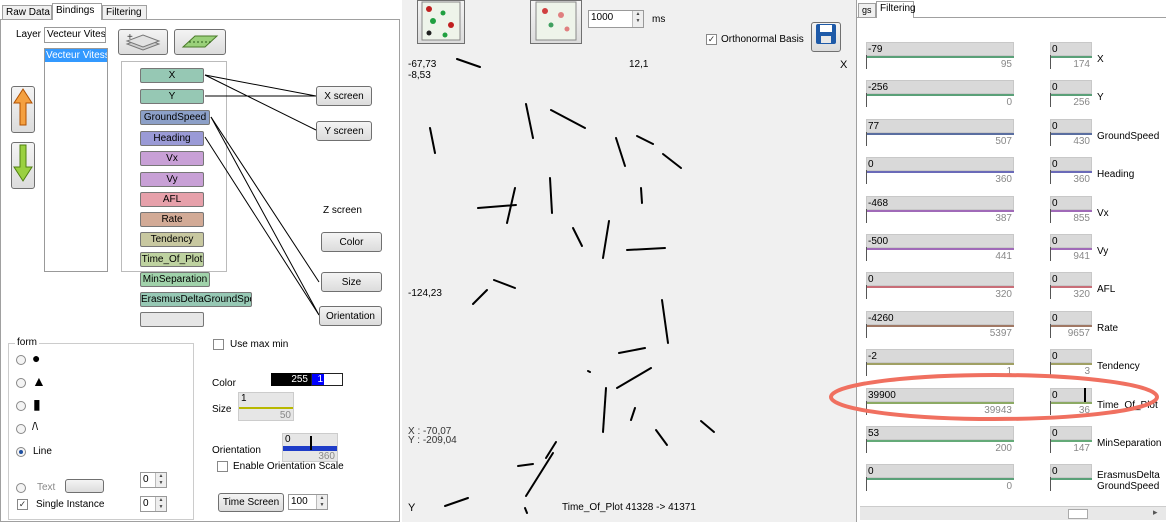 This screenshot has height=522, width=1166. What do you see at coordinates (46, 487) in the screenshot?
I see `text-label: Text` at bounding box center [46, 487].